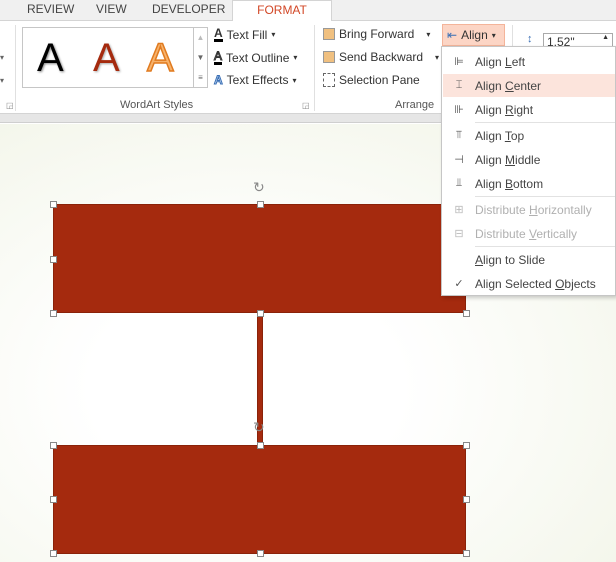 This screenshot has width=616, height=562. I want to click on text-effects-button: A Text Effects ▾, so click(255, 80).